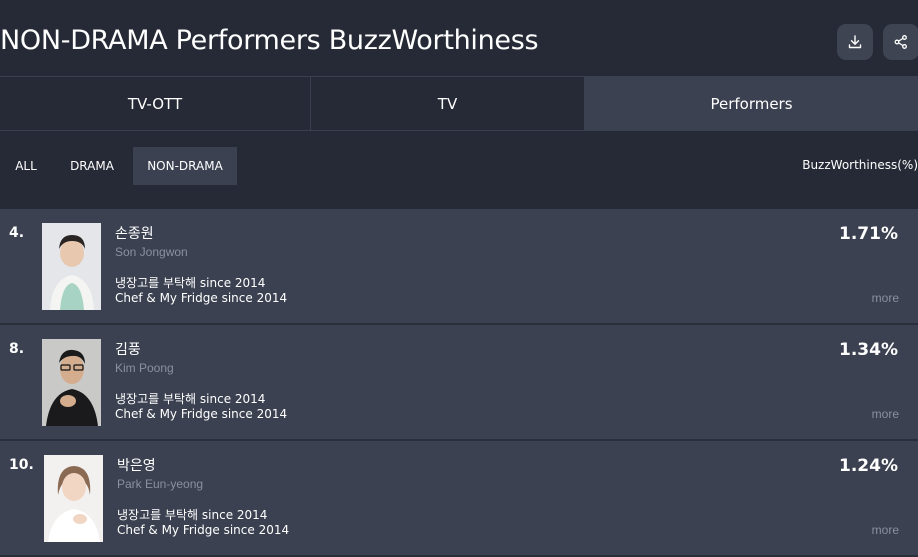 Image resolution: width=918 pixels, height=557 pixels. What do you see at coordinates (151, 252) in the screenshot?
I see `performer-english-name: Son Jongwon` at bounding box center [151, 252].